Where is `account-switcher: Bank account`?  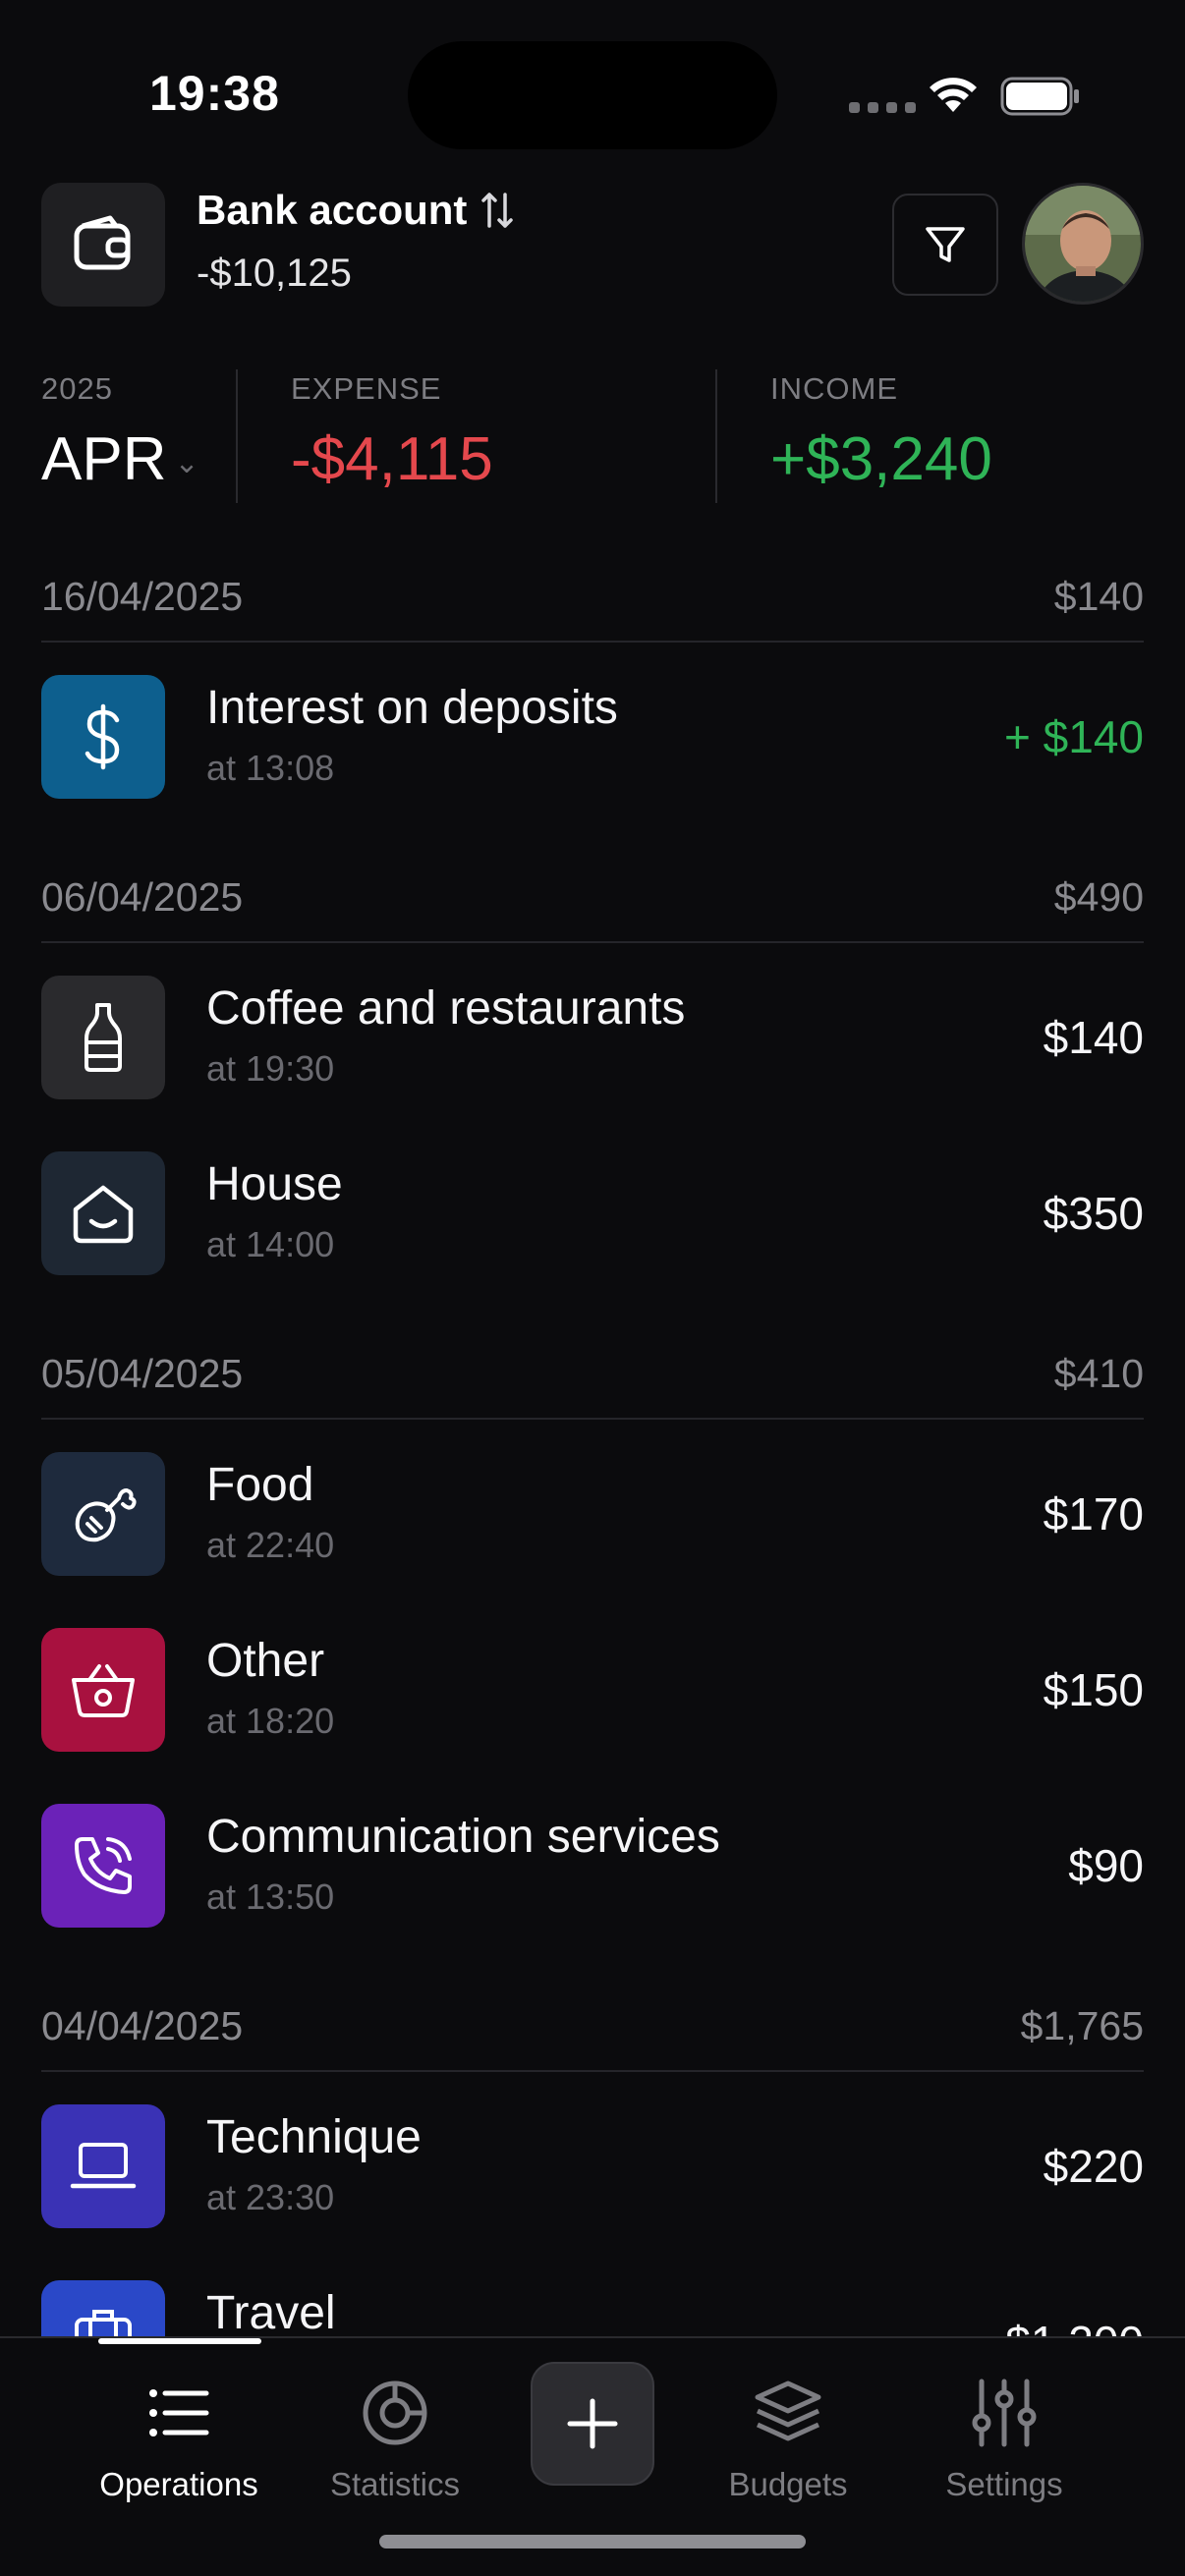
account-switcher: Bank account is located at coordinates (355, 210).